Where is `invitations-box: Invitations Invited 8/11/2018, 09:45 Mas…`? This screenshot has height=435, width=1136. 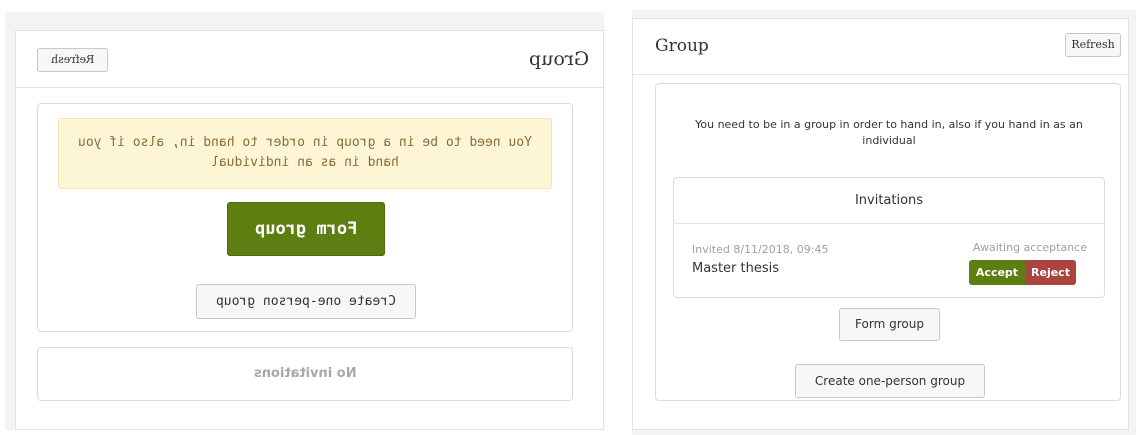
invitations-box: Invitations Invited 8/11/2018, 09:45 Mas… is located at coordinates (889, 237).